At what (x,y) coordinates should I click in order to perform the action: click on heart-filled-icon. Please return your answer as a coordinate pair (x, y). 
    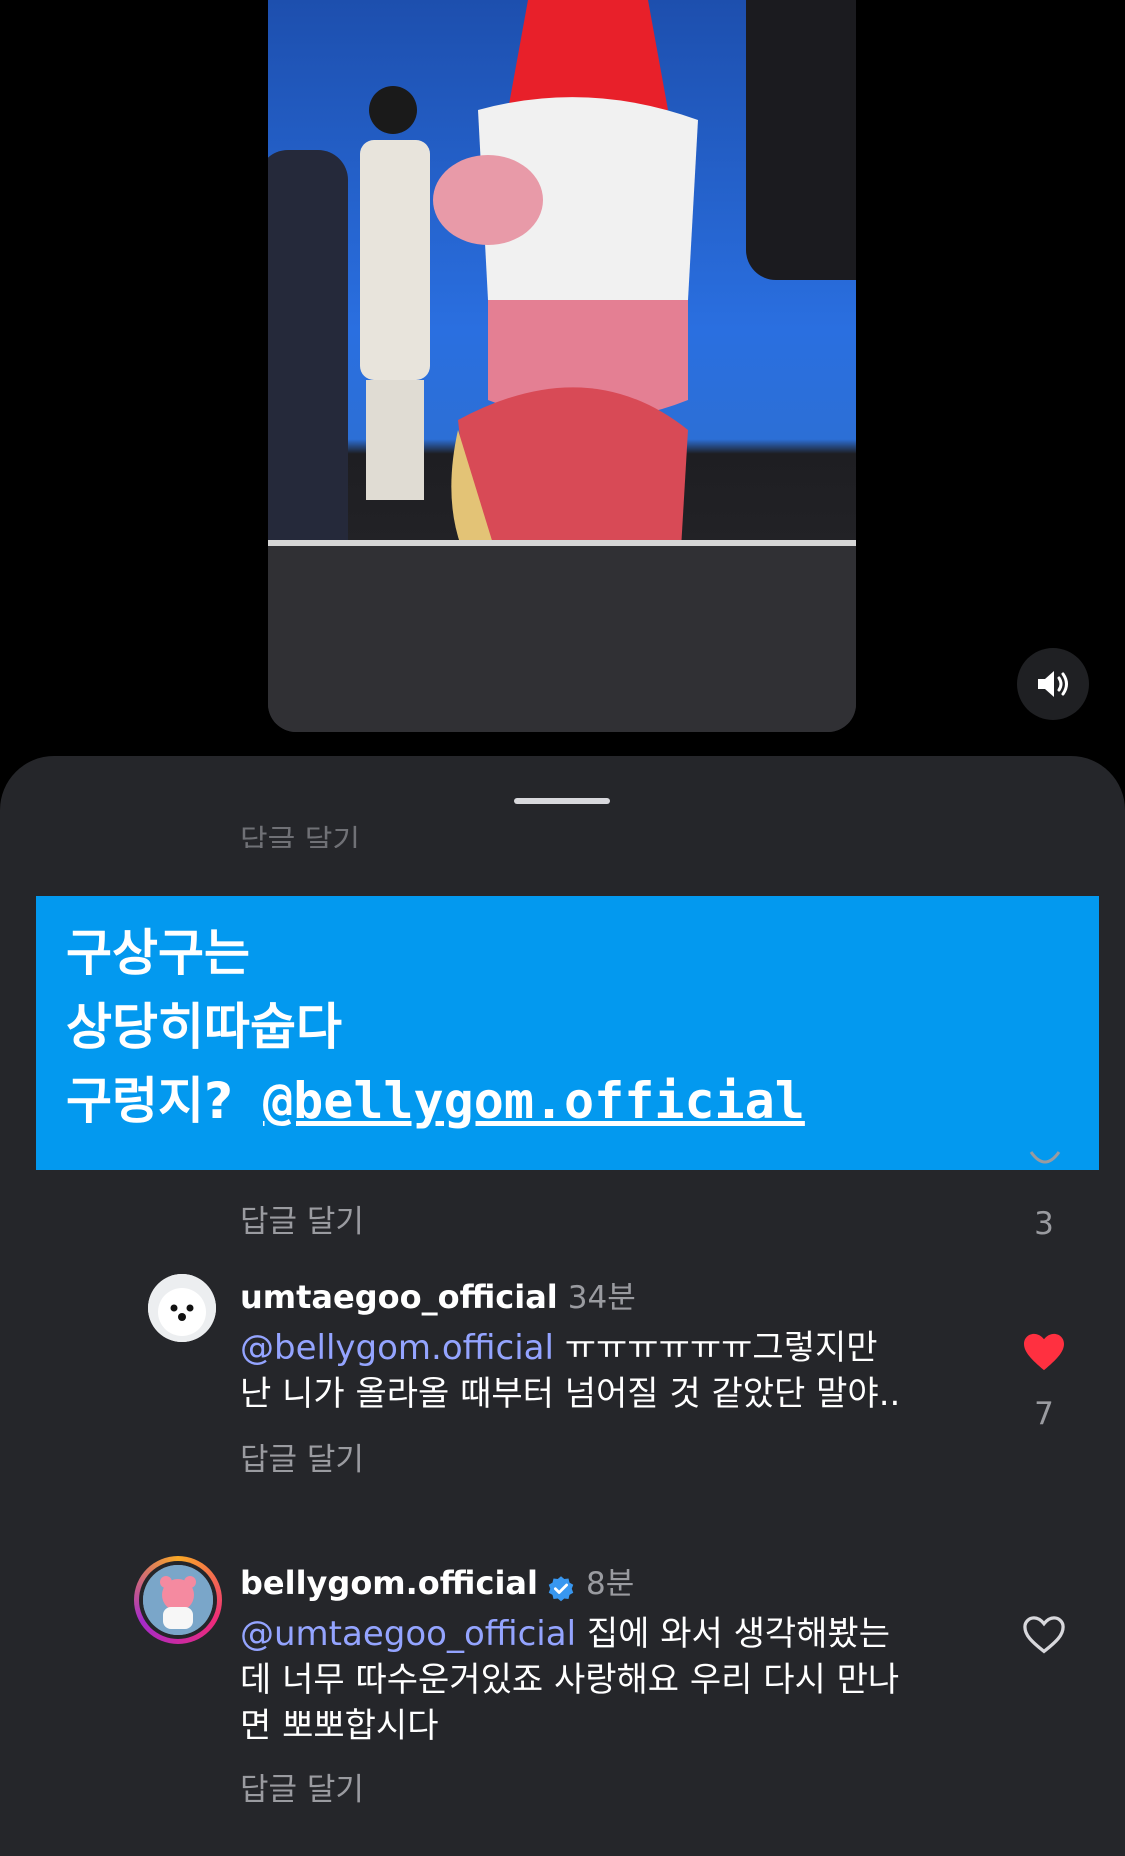
    Looking at the image, I should click on (1044, 1352).